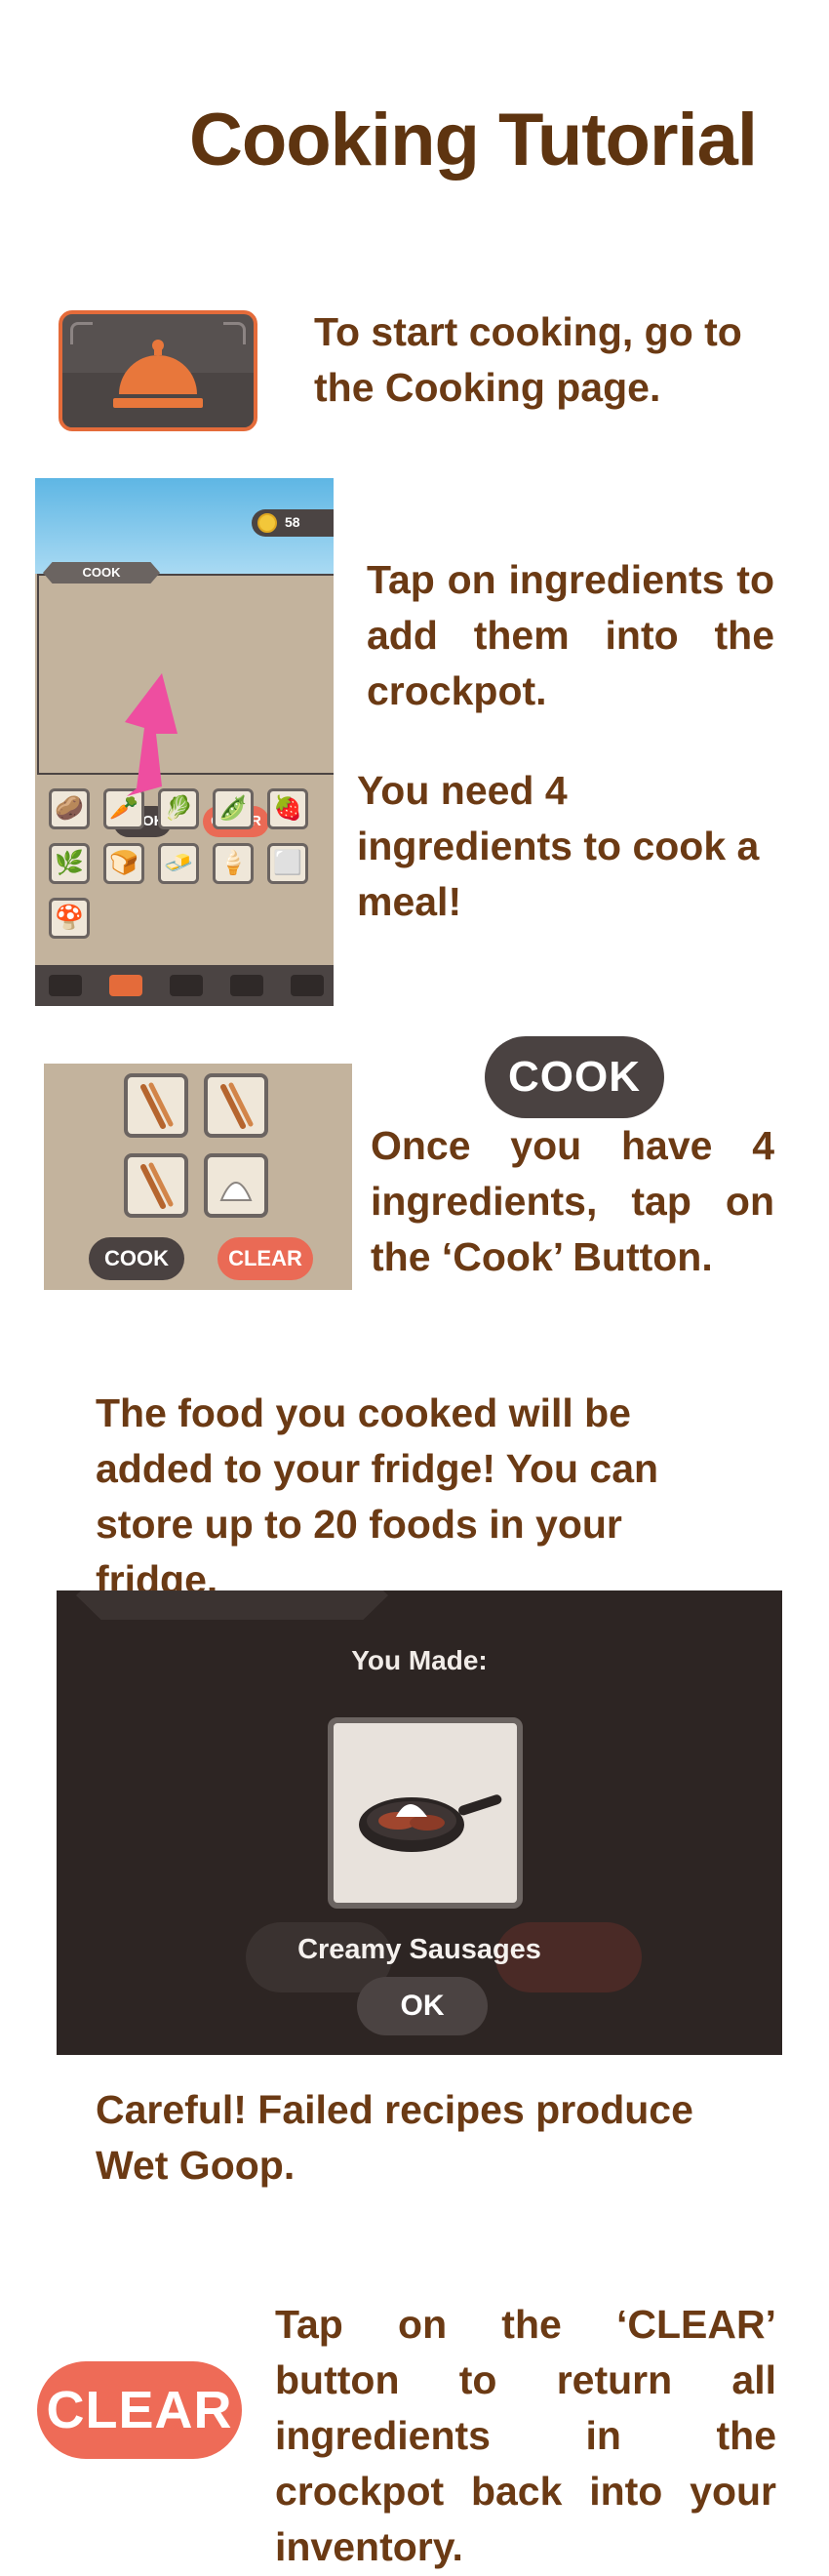 The image size is (829, 2576). I want to click on food-result-box, so click(426, 1813).